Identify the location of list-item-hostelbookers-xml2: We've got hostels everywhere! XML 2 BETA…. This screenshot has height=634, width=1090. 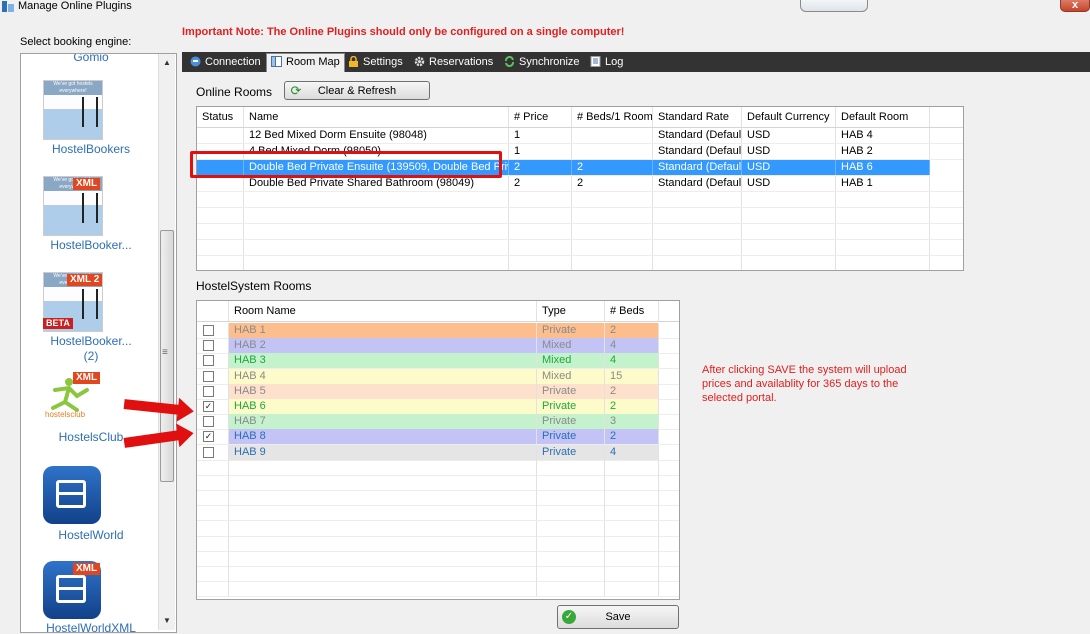
(91, 318).